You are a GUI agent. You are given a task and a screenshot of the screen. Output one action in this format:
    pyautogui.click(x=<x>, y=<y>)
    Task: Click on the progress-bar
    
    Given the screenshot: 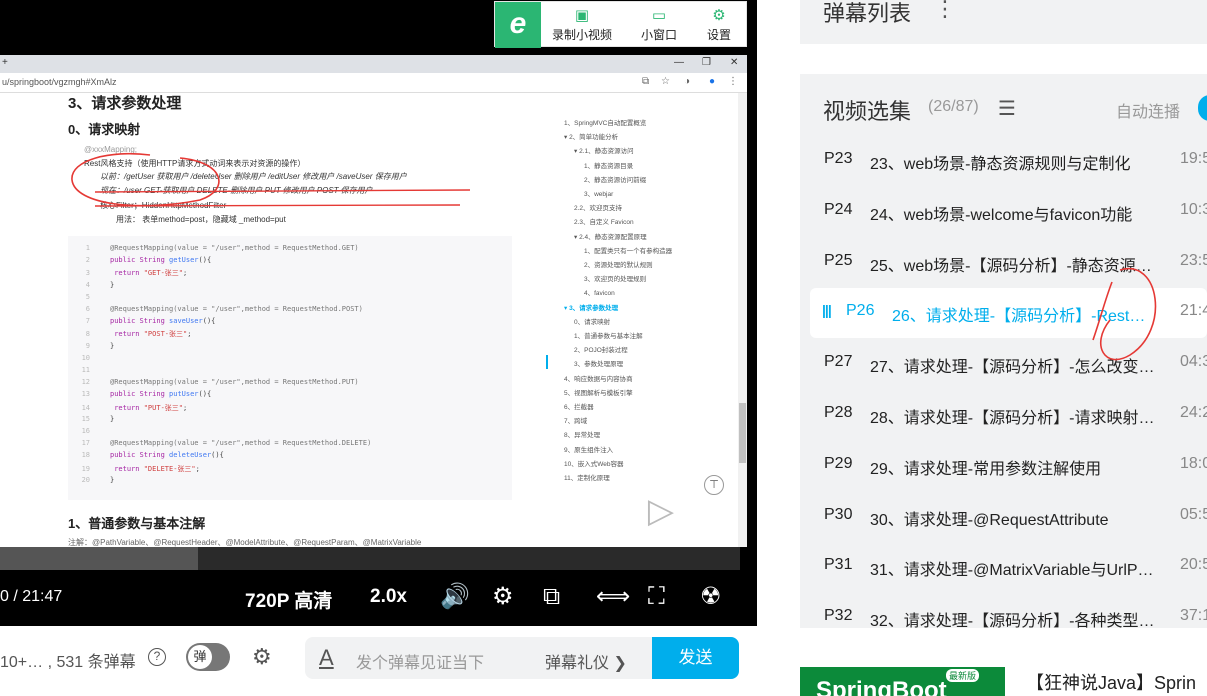 What is the action you would take?
    pyautogui.click(x=370, y=558)
    